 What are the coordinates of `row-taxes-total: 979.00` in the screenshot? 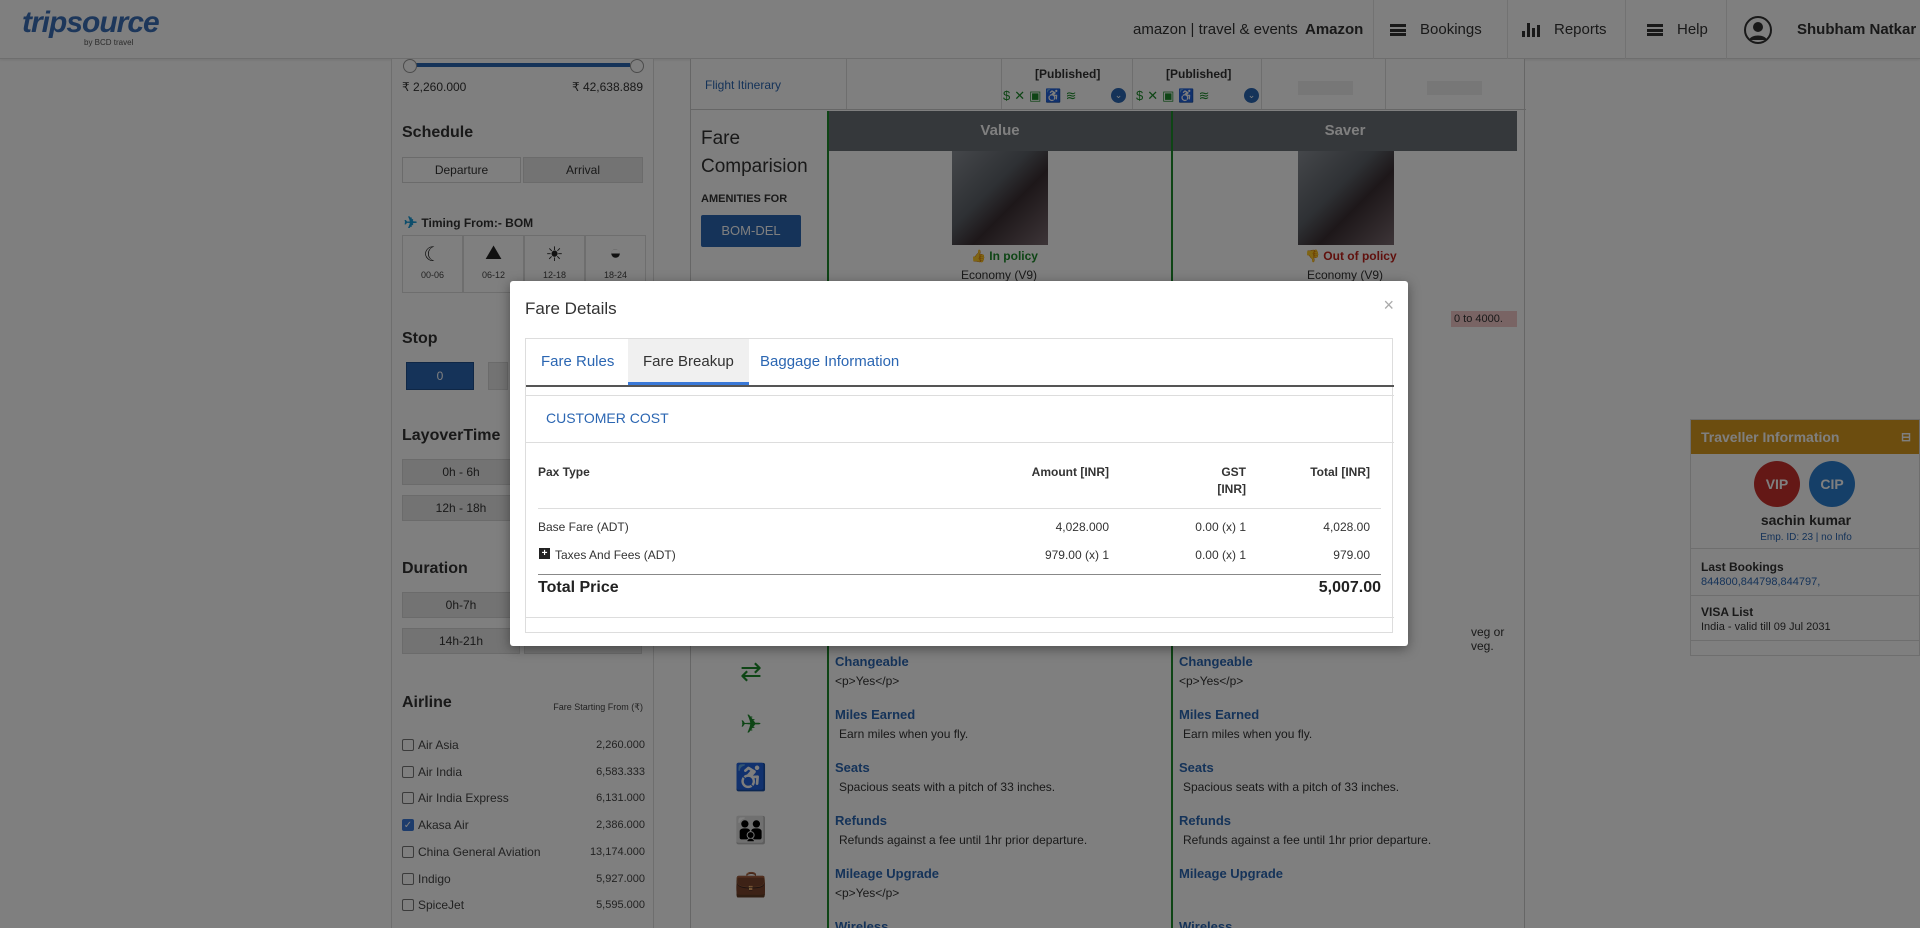 It's located at (1351, 555).